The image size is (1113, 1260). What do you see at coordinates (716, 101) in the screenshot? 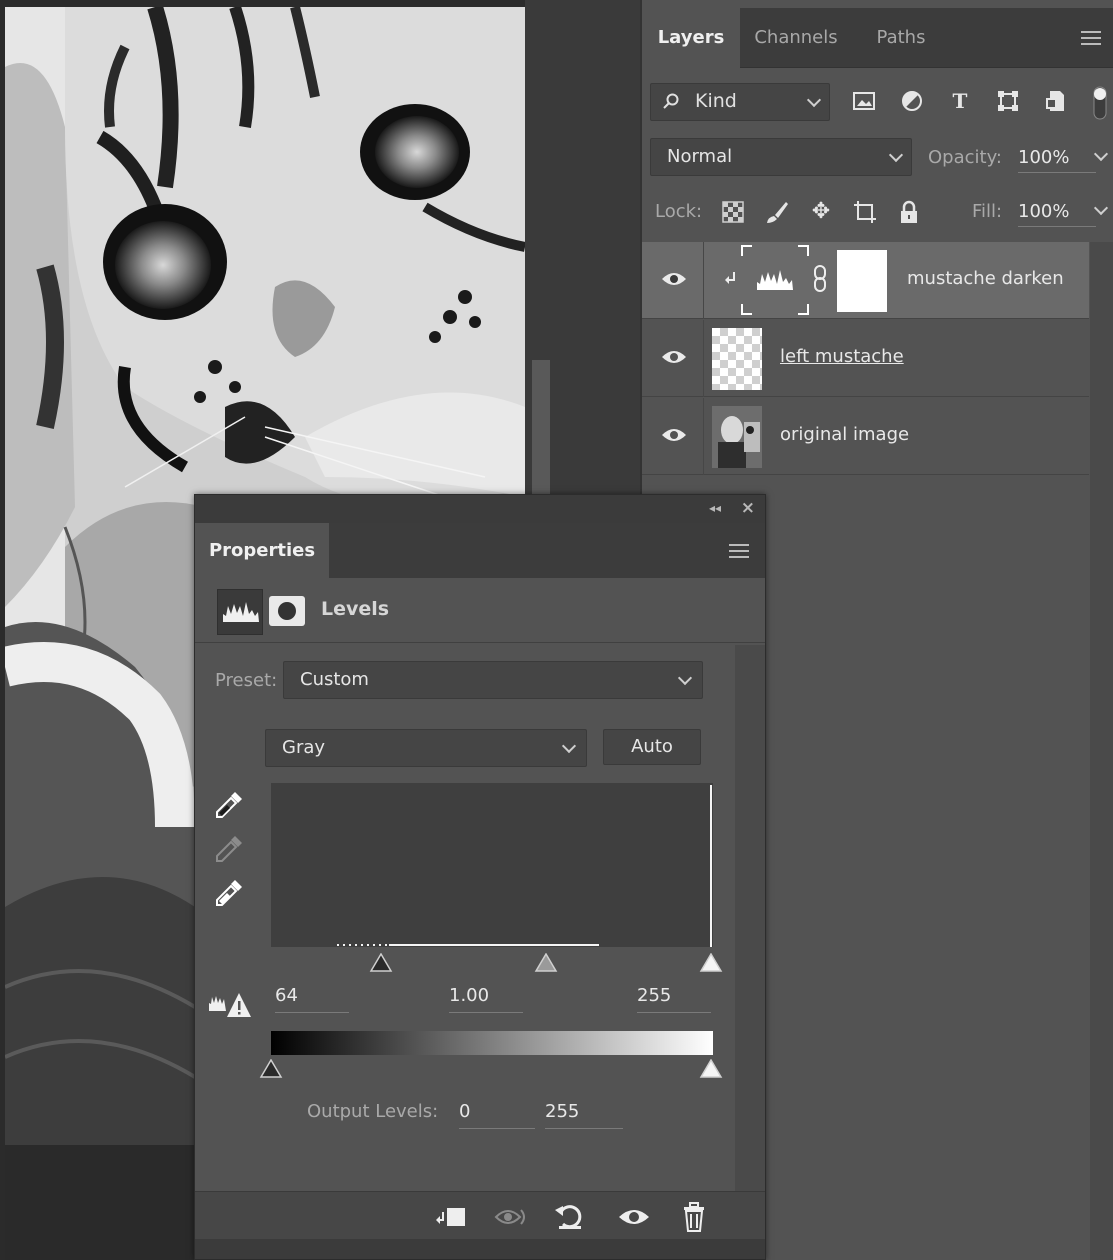
I see `filter-kind-label: Kind` at bounding box center [716, 101].